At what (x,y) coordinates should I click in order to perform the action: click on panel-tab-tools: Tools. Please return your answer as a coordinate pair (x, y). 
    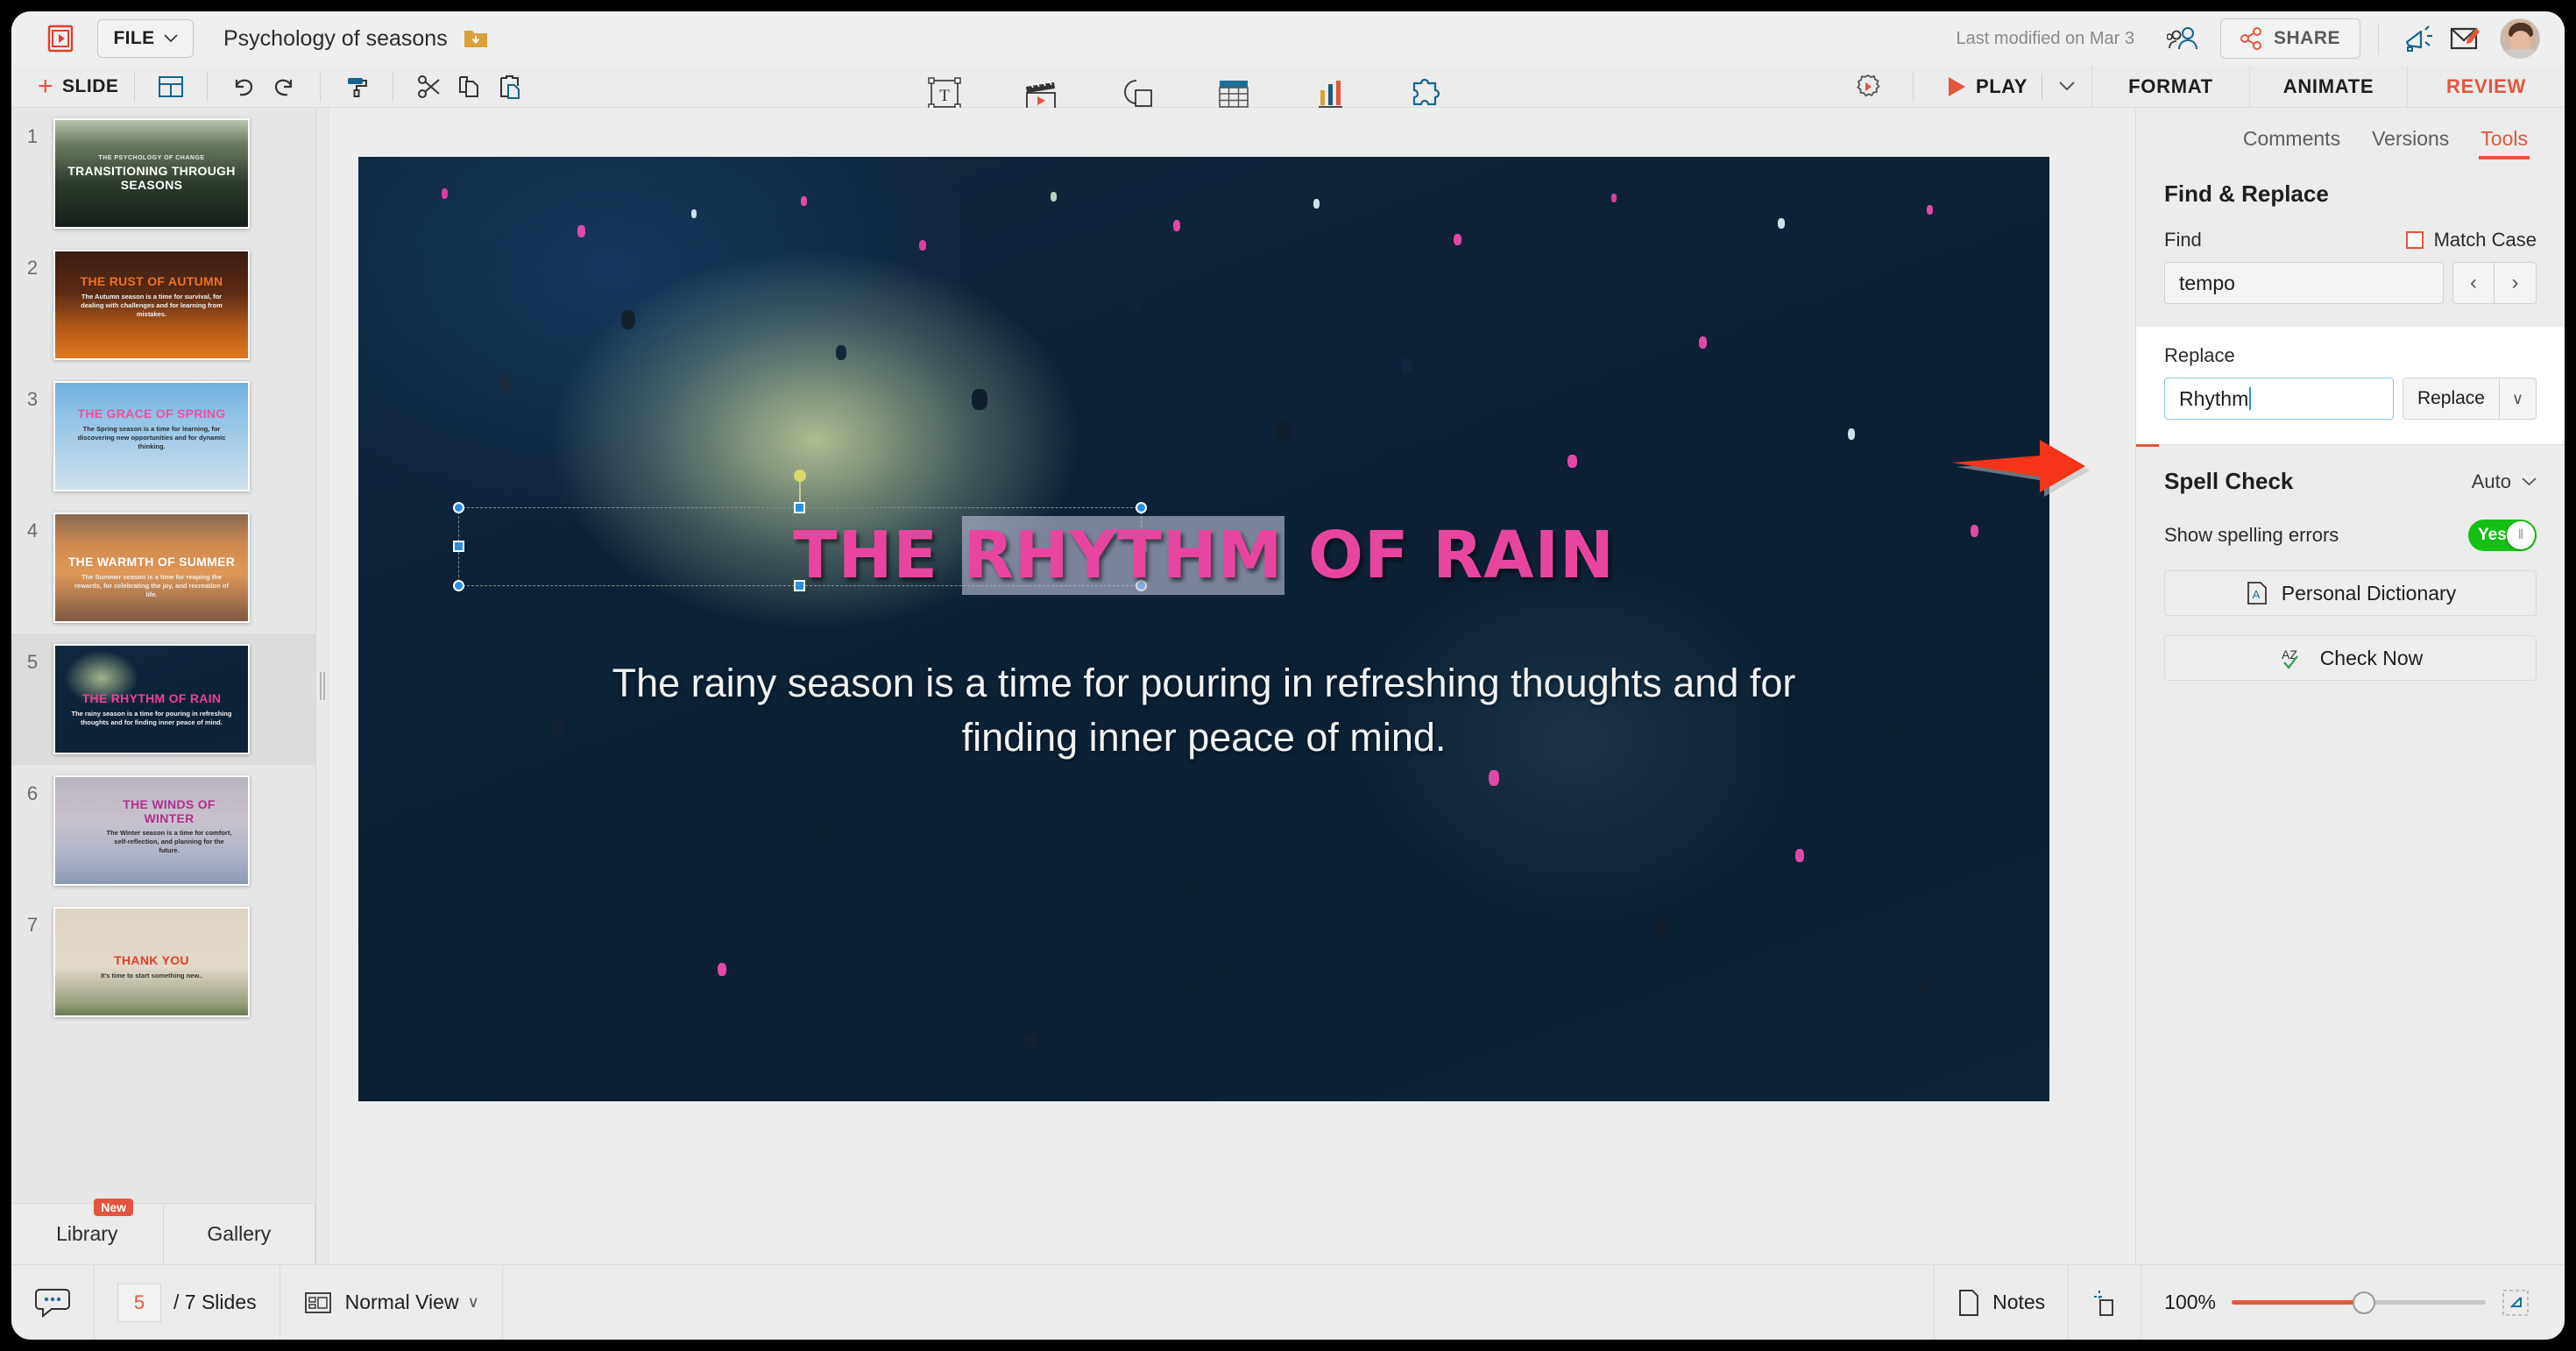
    Looking at the image, I should click on (2504, 143).